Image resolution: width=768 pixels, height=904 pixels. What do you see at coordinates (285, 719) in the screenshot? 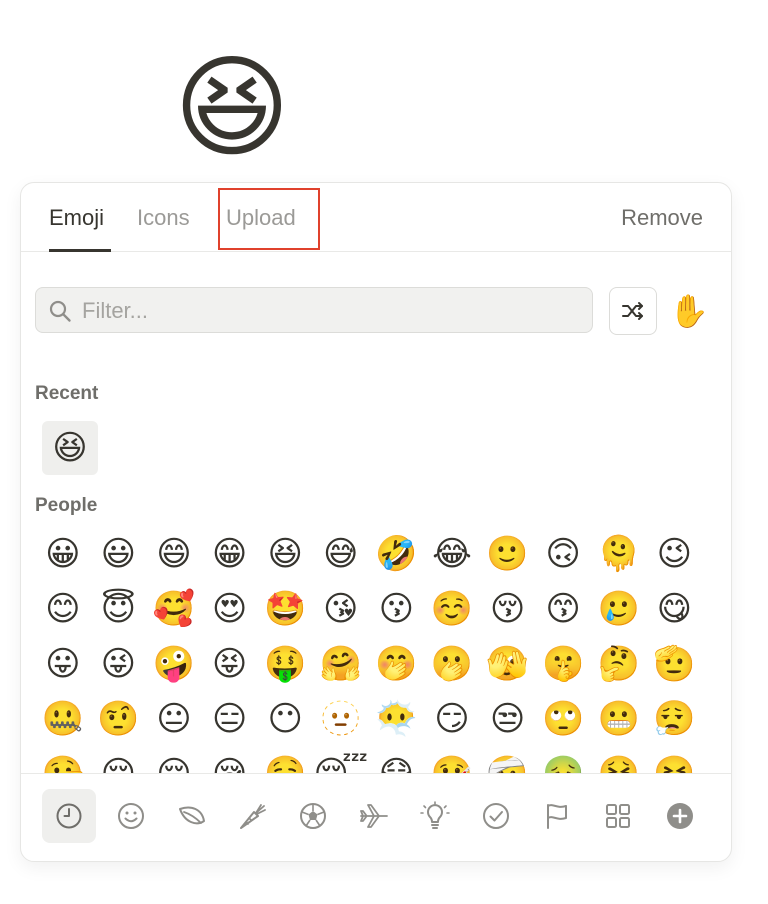
I see `emoji-cell: 😶` at bounding box center [285, 719].